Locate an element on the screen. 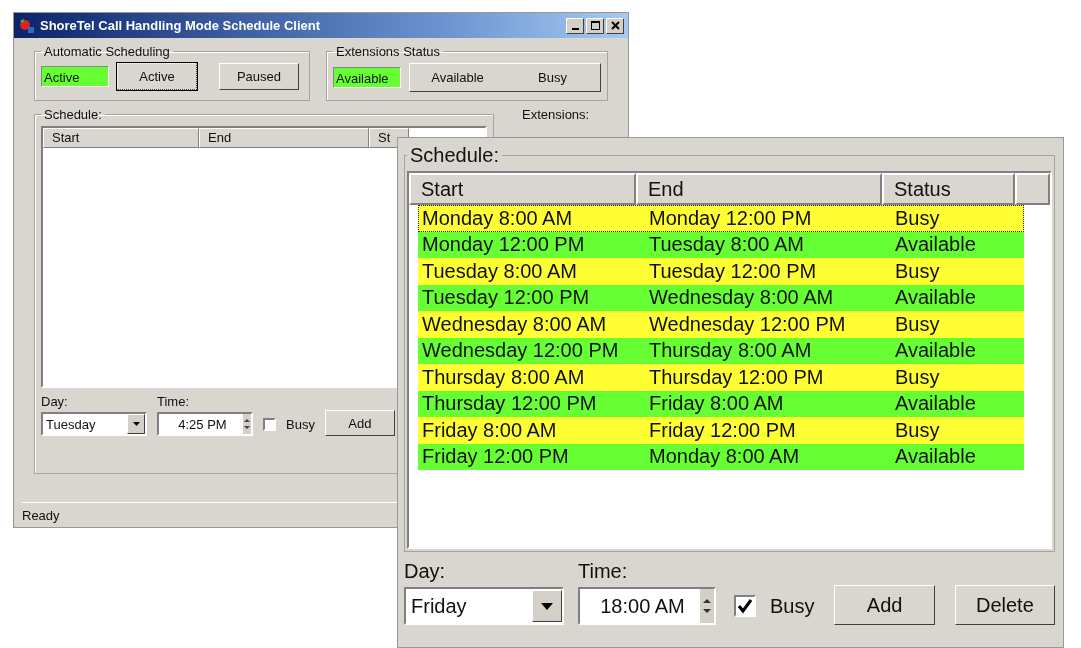 This screenshot has height=648, width=1081. schedule-row: Monday 8:00 AM Monday 12:00 PM Busy is located at coordinates (721, 218).